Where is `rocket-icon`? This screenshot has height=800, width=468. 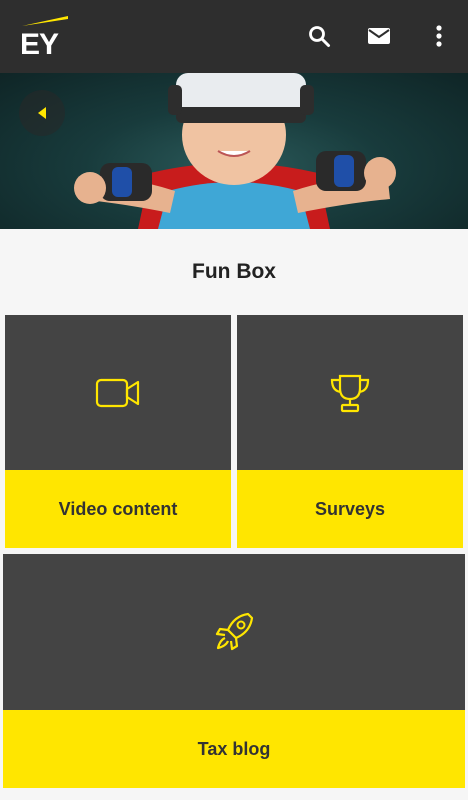 rocket-icon is located at coordinates (234, 631).